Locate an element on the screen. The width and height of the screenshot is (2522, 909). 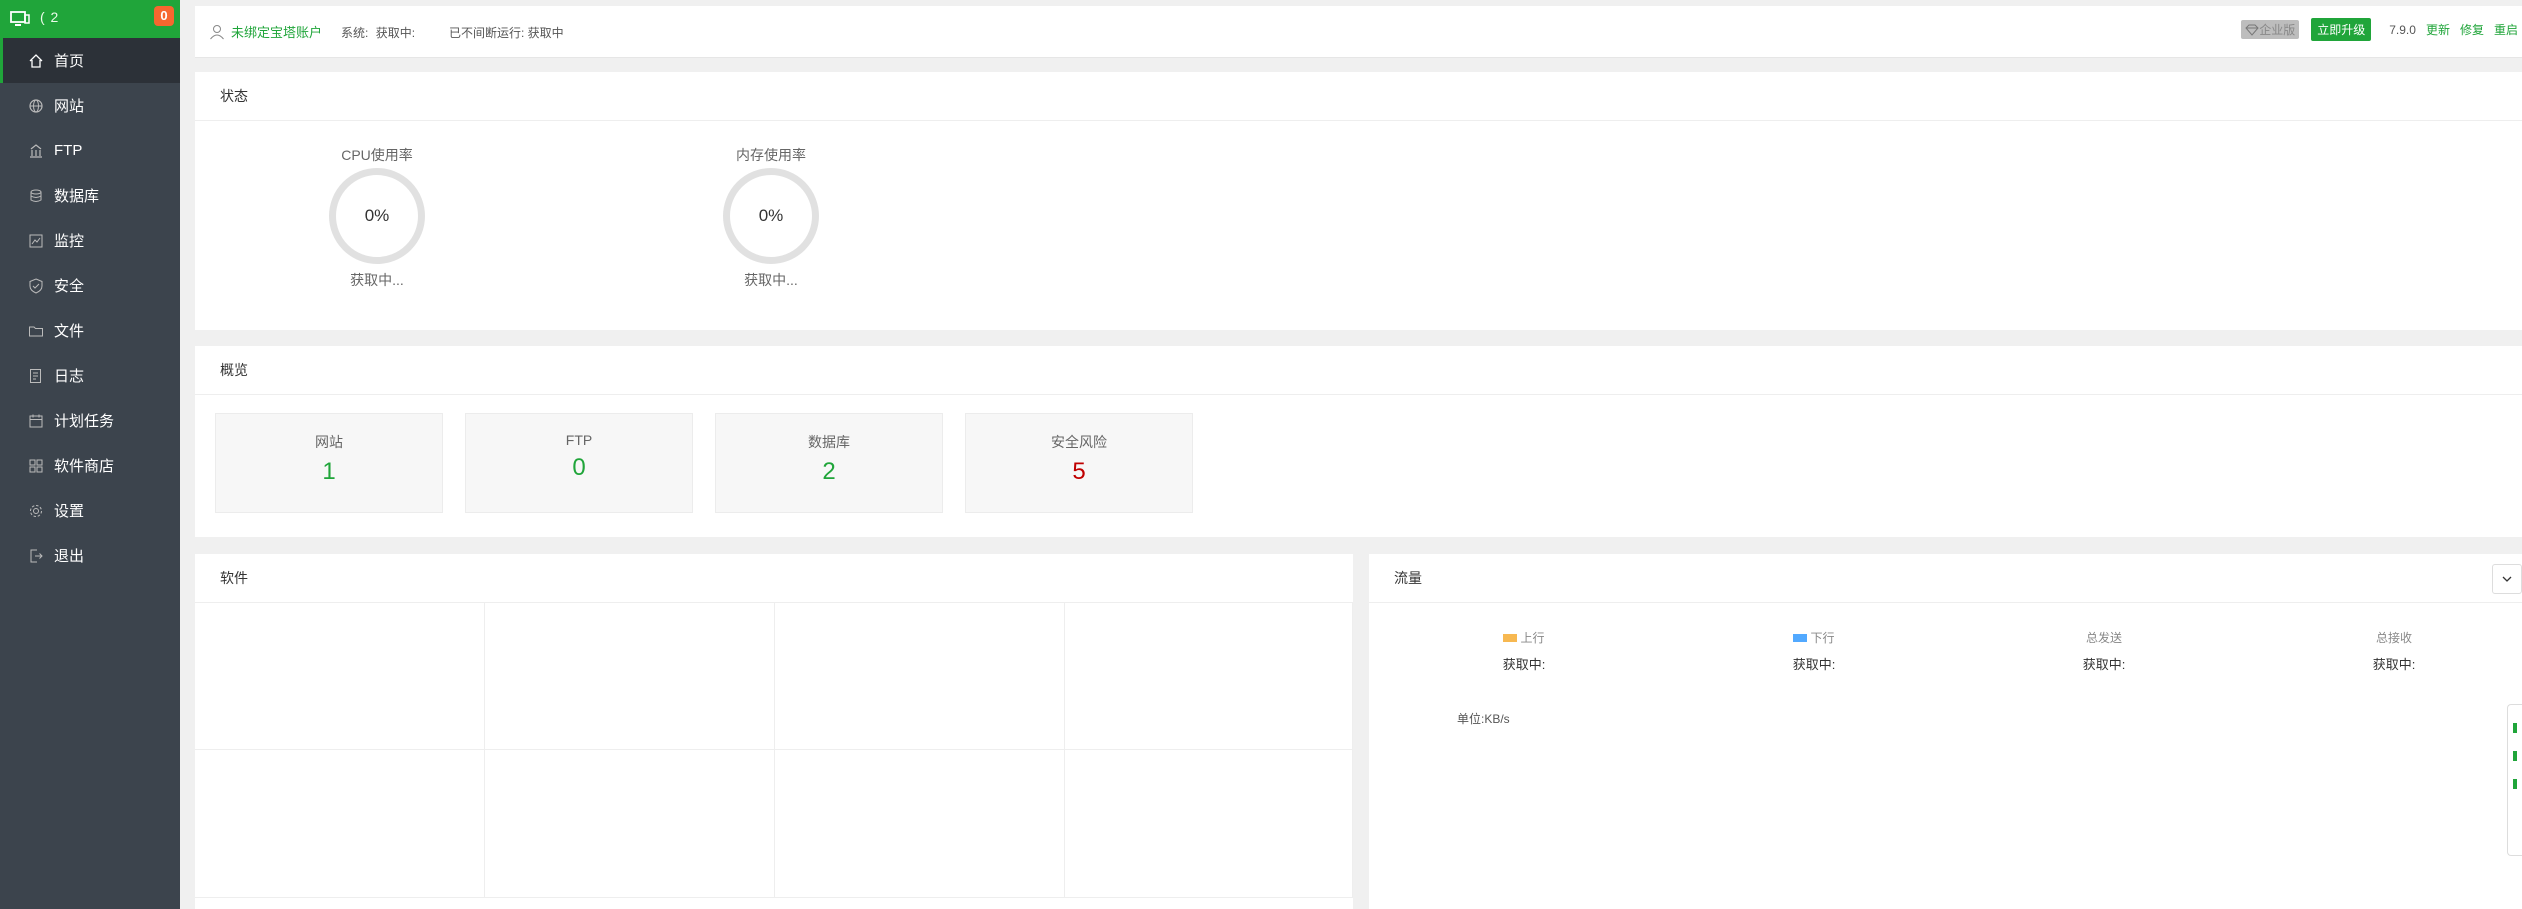
traffic-total-recv: 总接收 获取中: is located at coordinates (2394, 651).